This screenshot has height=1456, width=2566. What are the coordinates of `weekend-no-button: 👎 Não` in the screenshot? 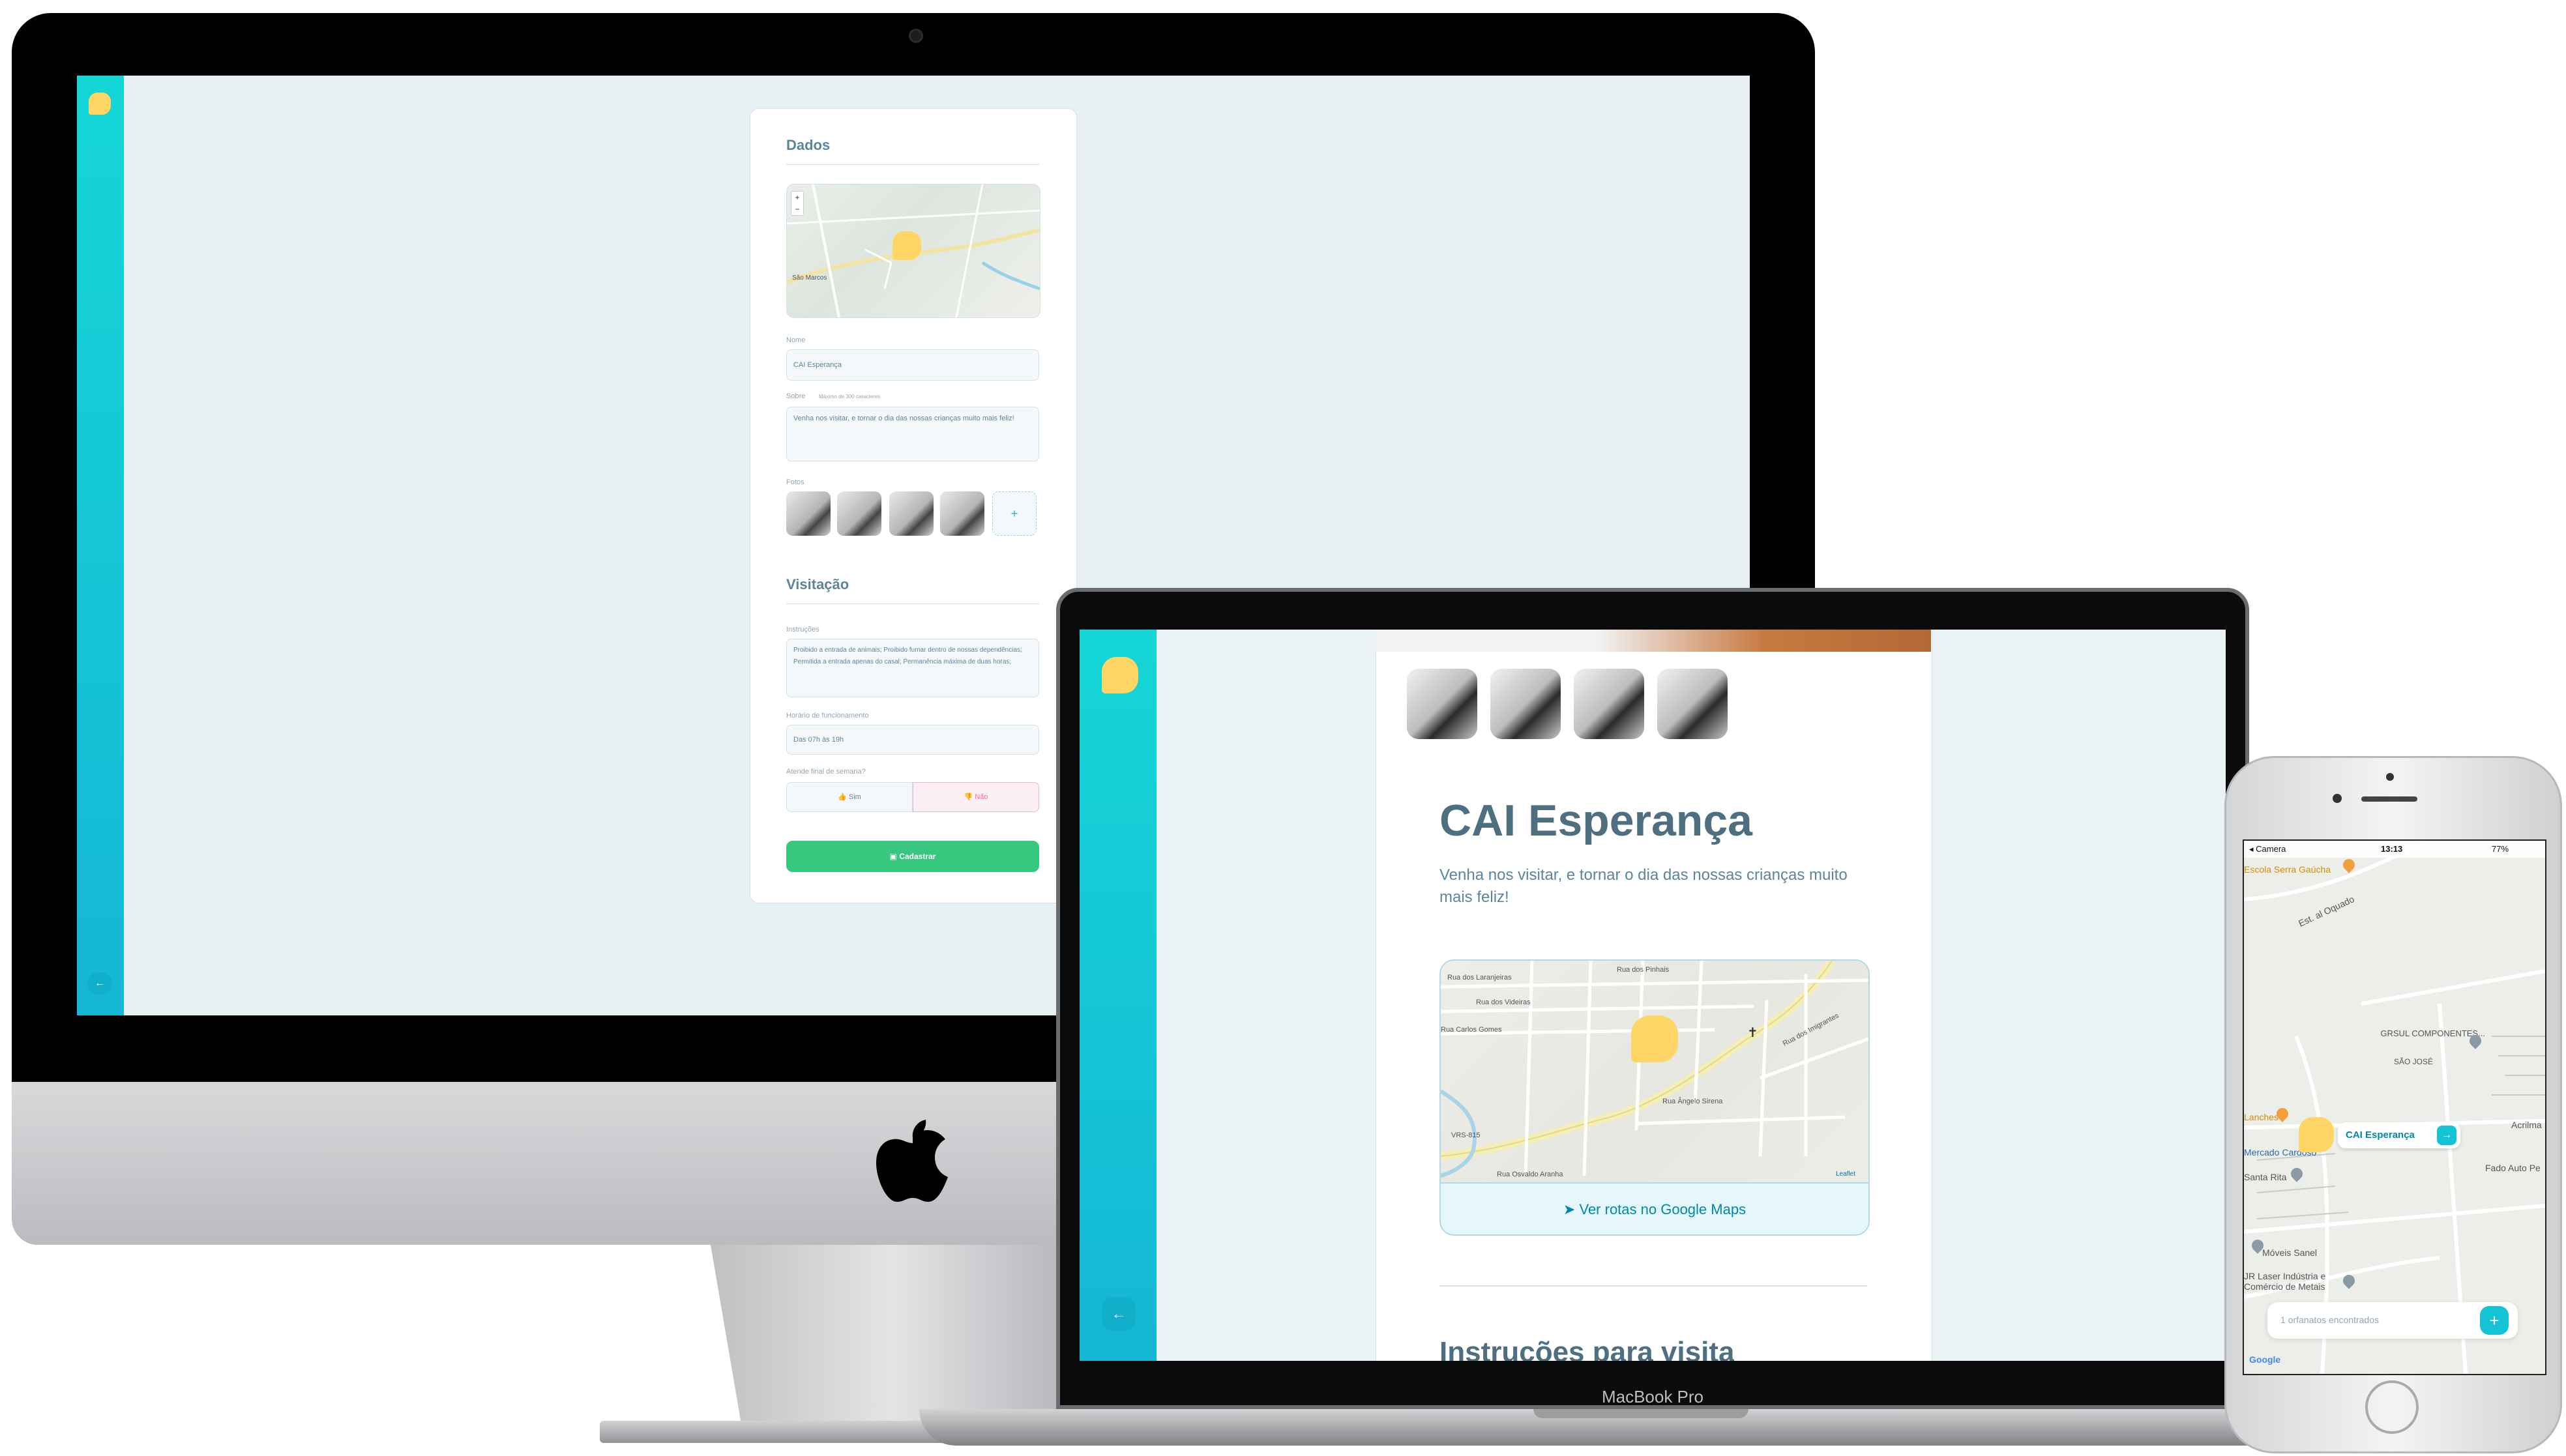 It's located at (976, 797).